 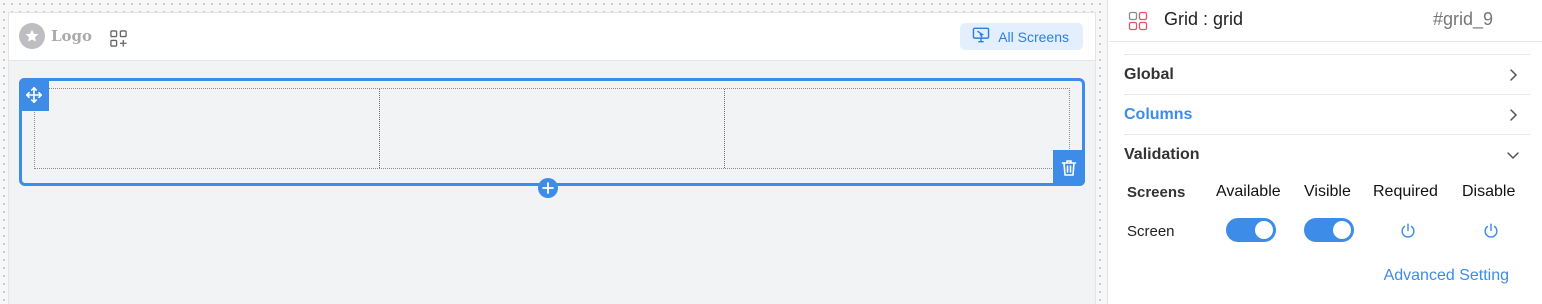 What do you see at coordinates (548, 188) in the screenshot?
I see `plus-icon` at bounding box center [548, 188].